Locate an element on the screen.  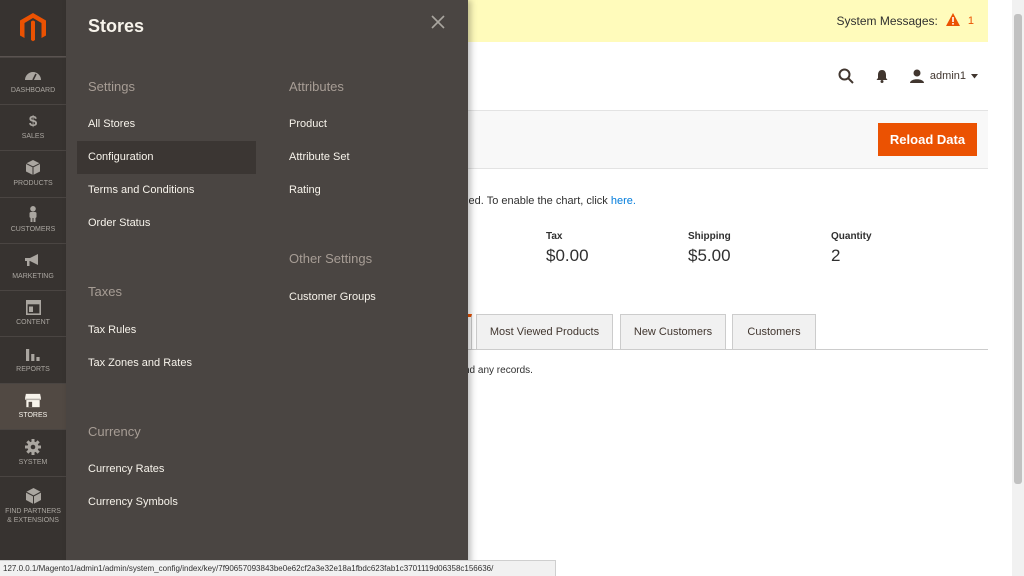
nav-item-label: Products is located at coordinates (33, 183).